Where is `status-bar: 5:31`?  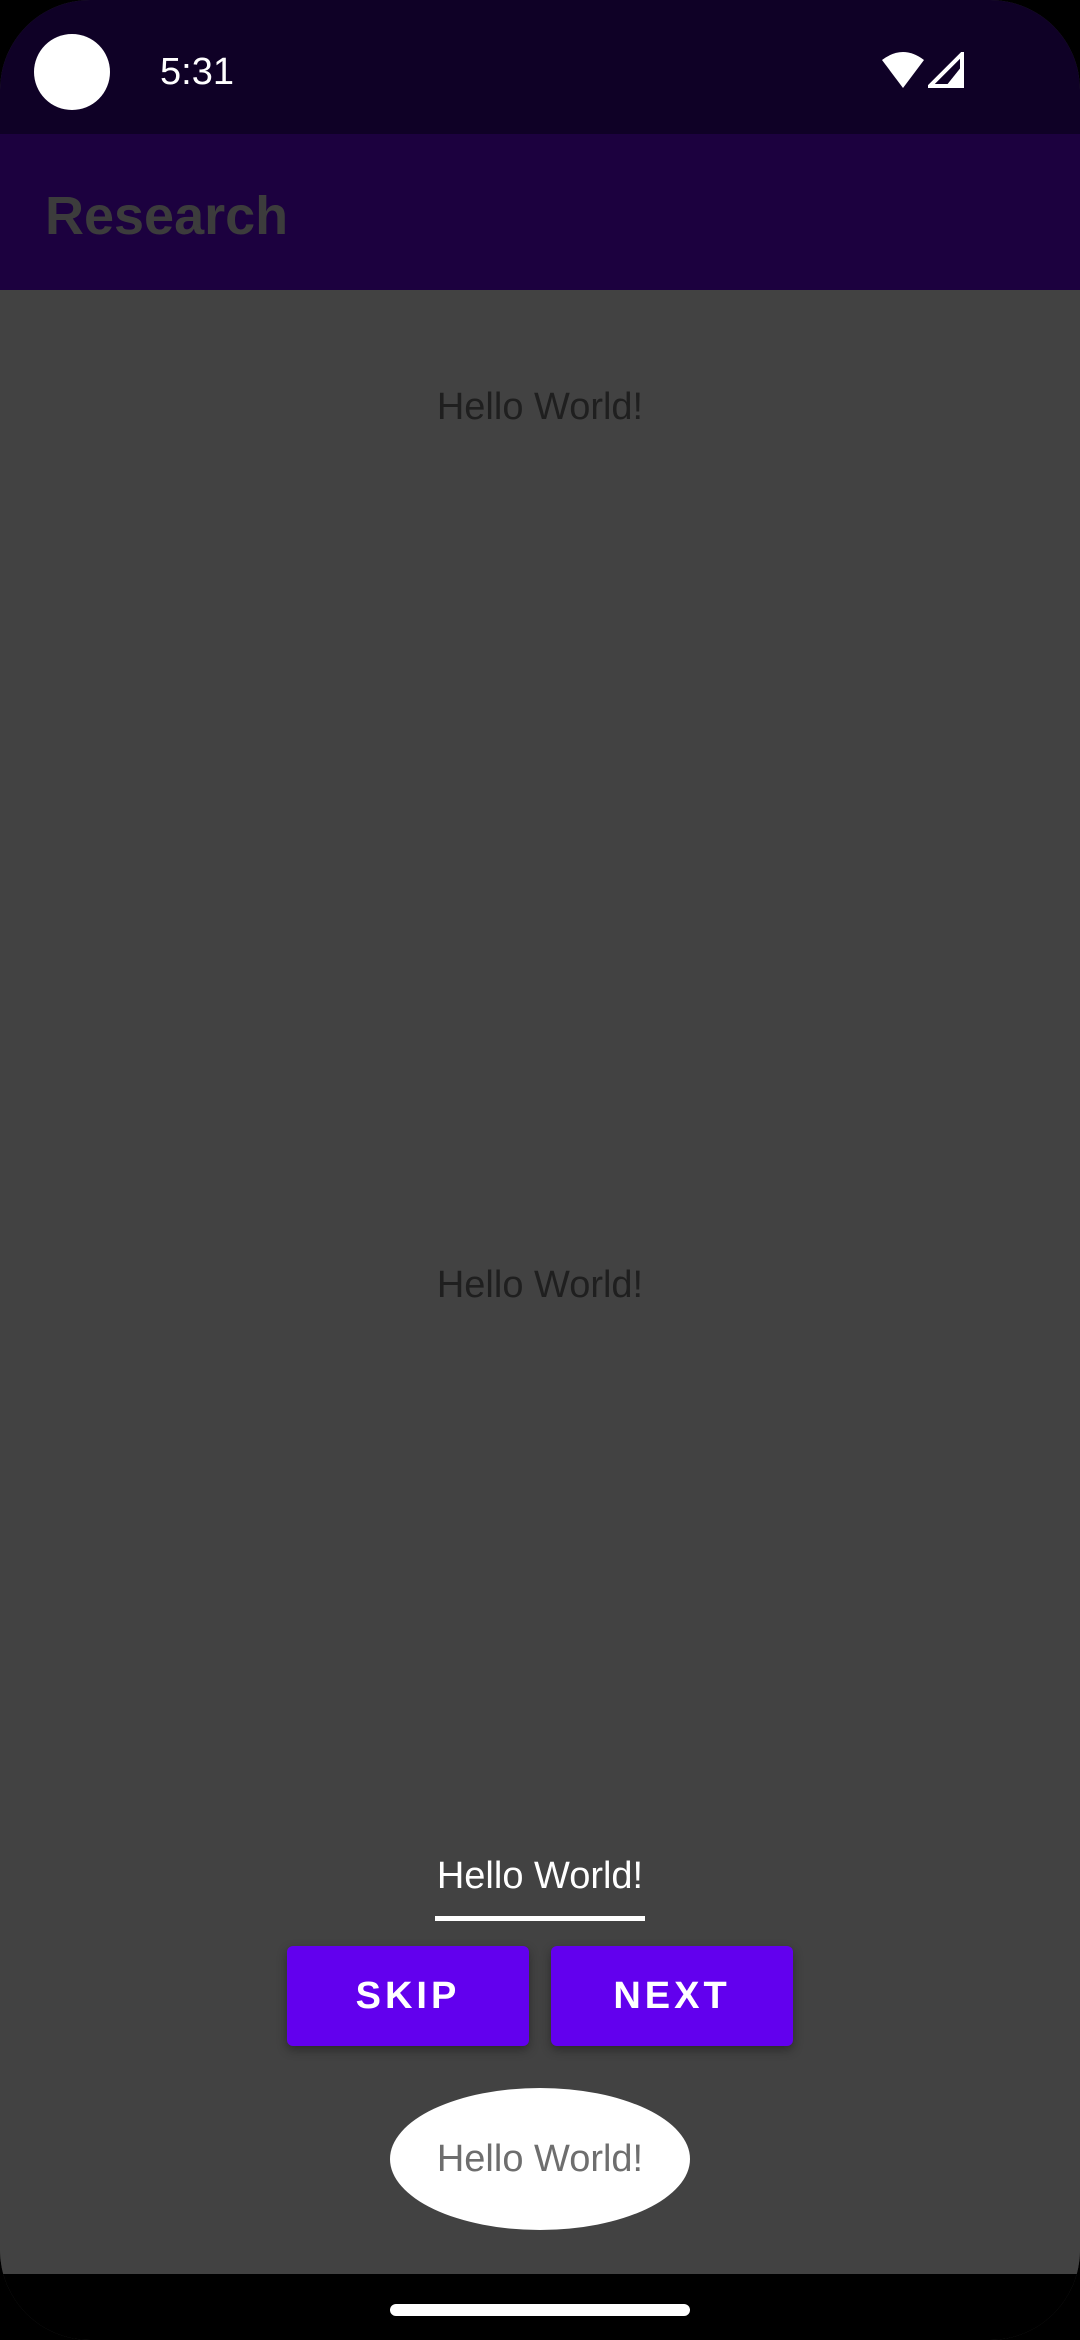 status-bar: 5:31 is located at coordinates (540, 67).